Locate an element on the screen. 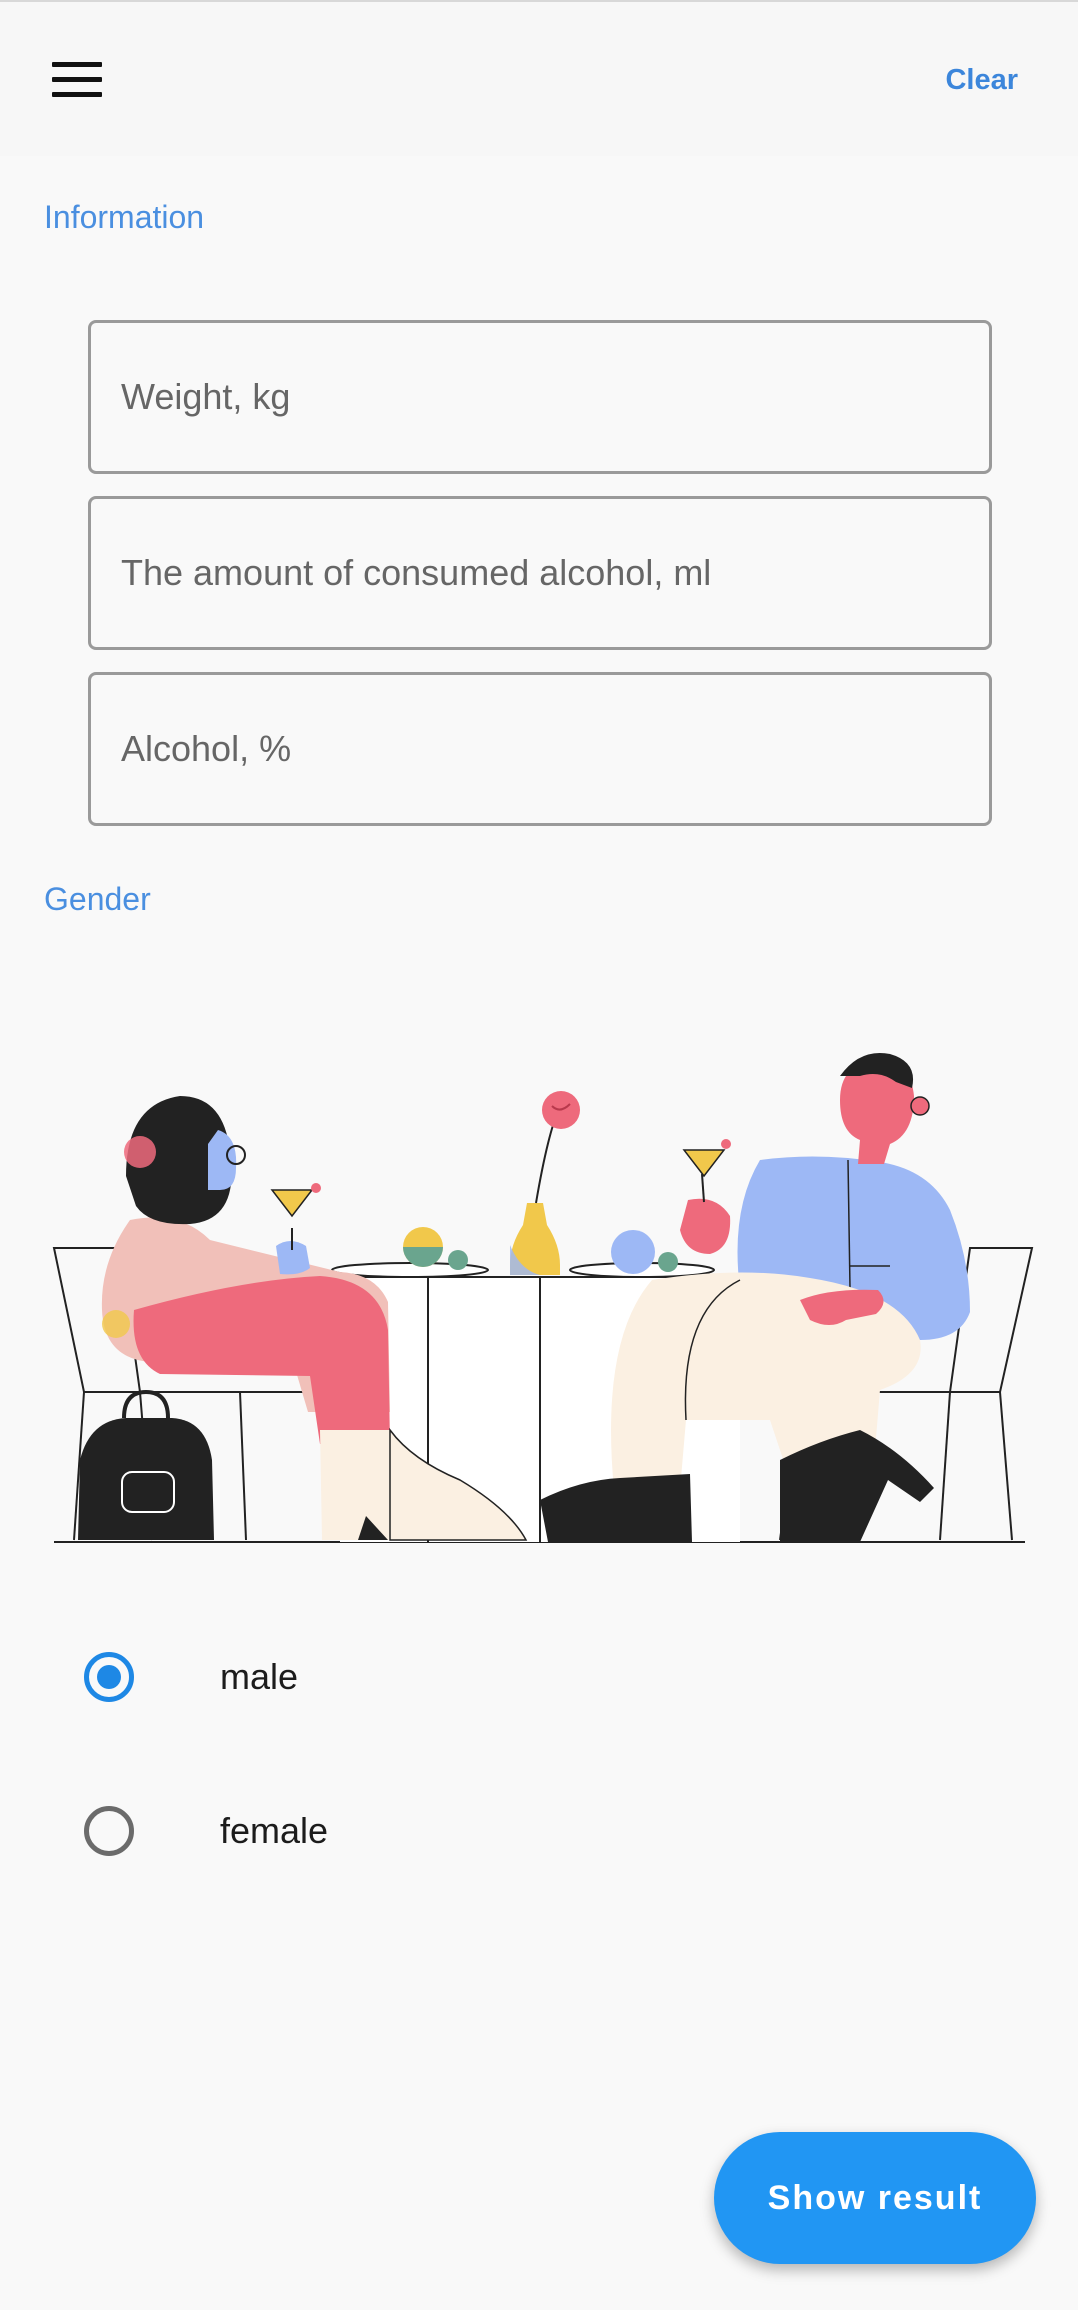  weight-input is located at coordinates (540, 397).